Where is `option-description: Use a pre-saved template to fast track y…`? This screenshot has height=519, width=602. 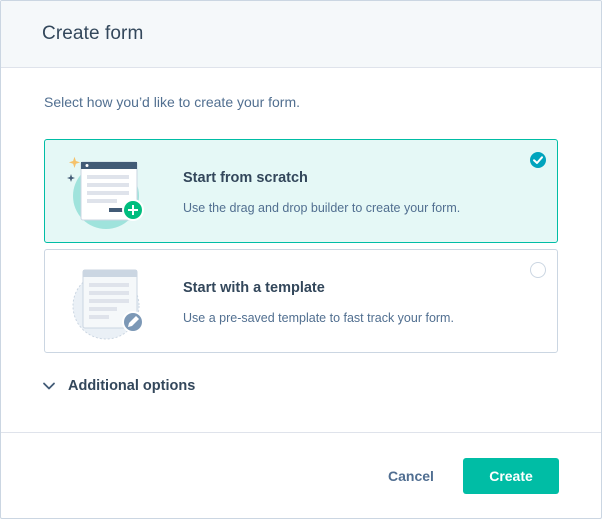 option-description: Use a pre-saved template to fast track y… is located at coordinates (318, 318).